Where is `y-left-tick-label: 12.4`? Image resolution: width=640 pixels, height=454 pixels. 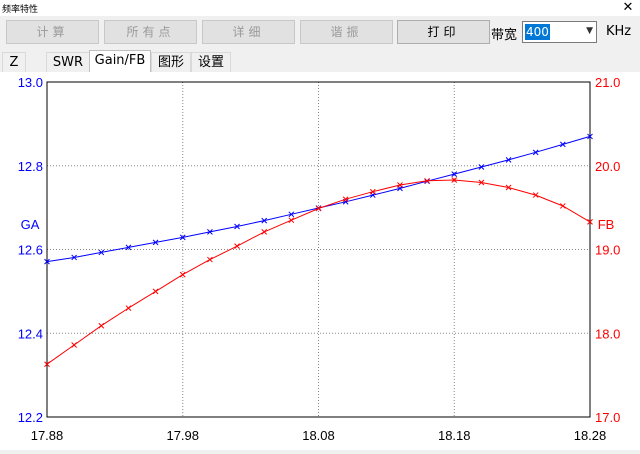
y-left-tick-label: 12.4 is located at coordinates (30, 333).